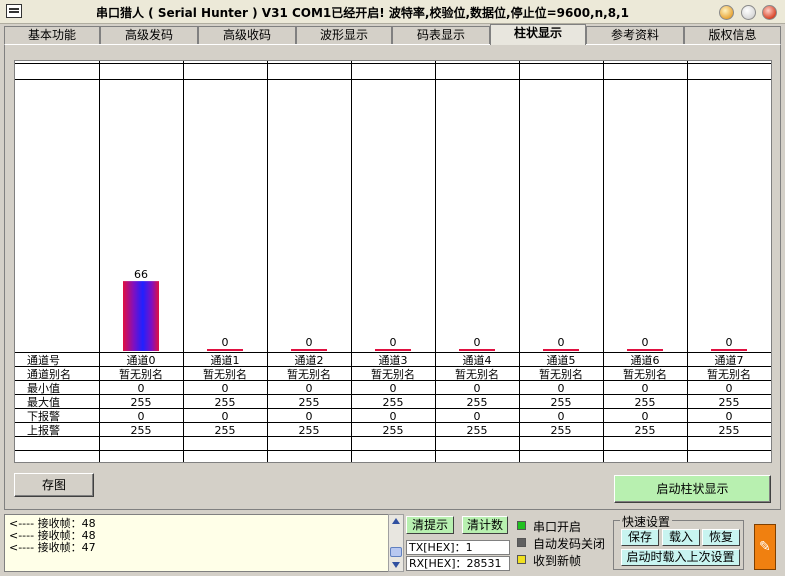 Image resolution: width=785 pixels, height=576 pixels. What do you see at coordinates (769, 12) in the screenshot?
I see `close-button` at bounding box center [769, 12].